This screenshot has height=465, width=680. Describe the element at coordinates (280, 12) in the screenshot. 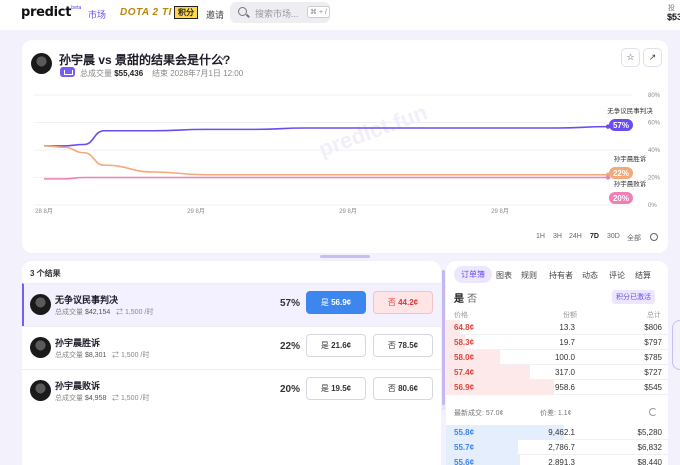

I see `search-input: 搜索市场... ⌘ + /` at that location.